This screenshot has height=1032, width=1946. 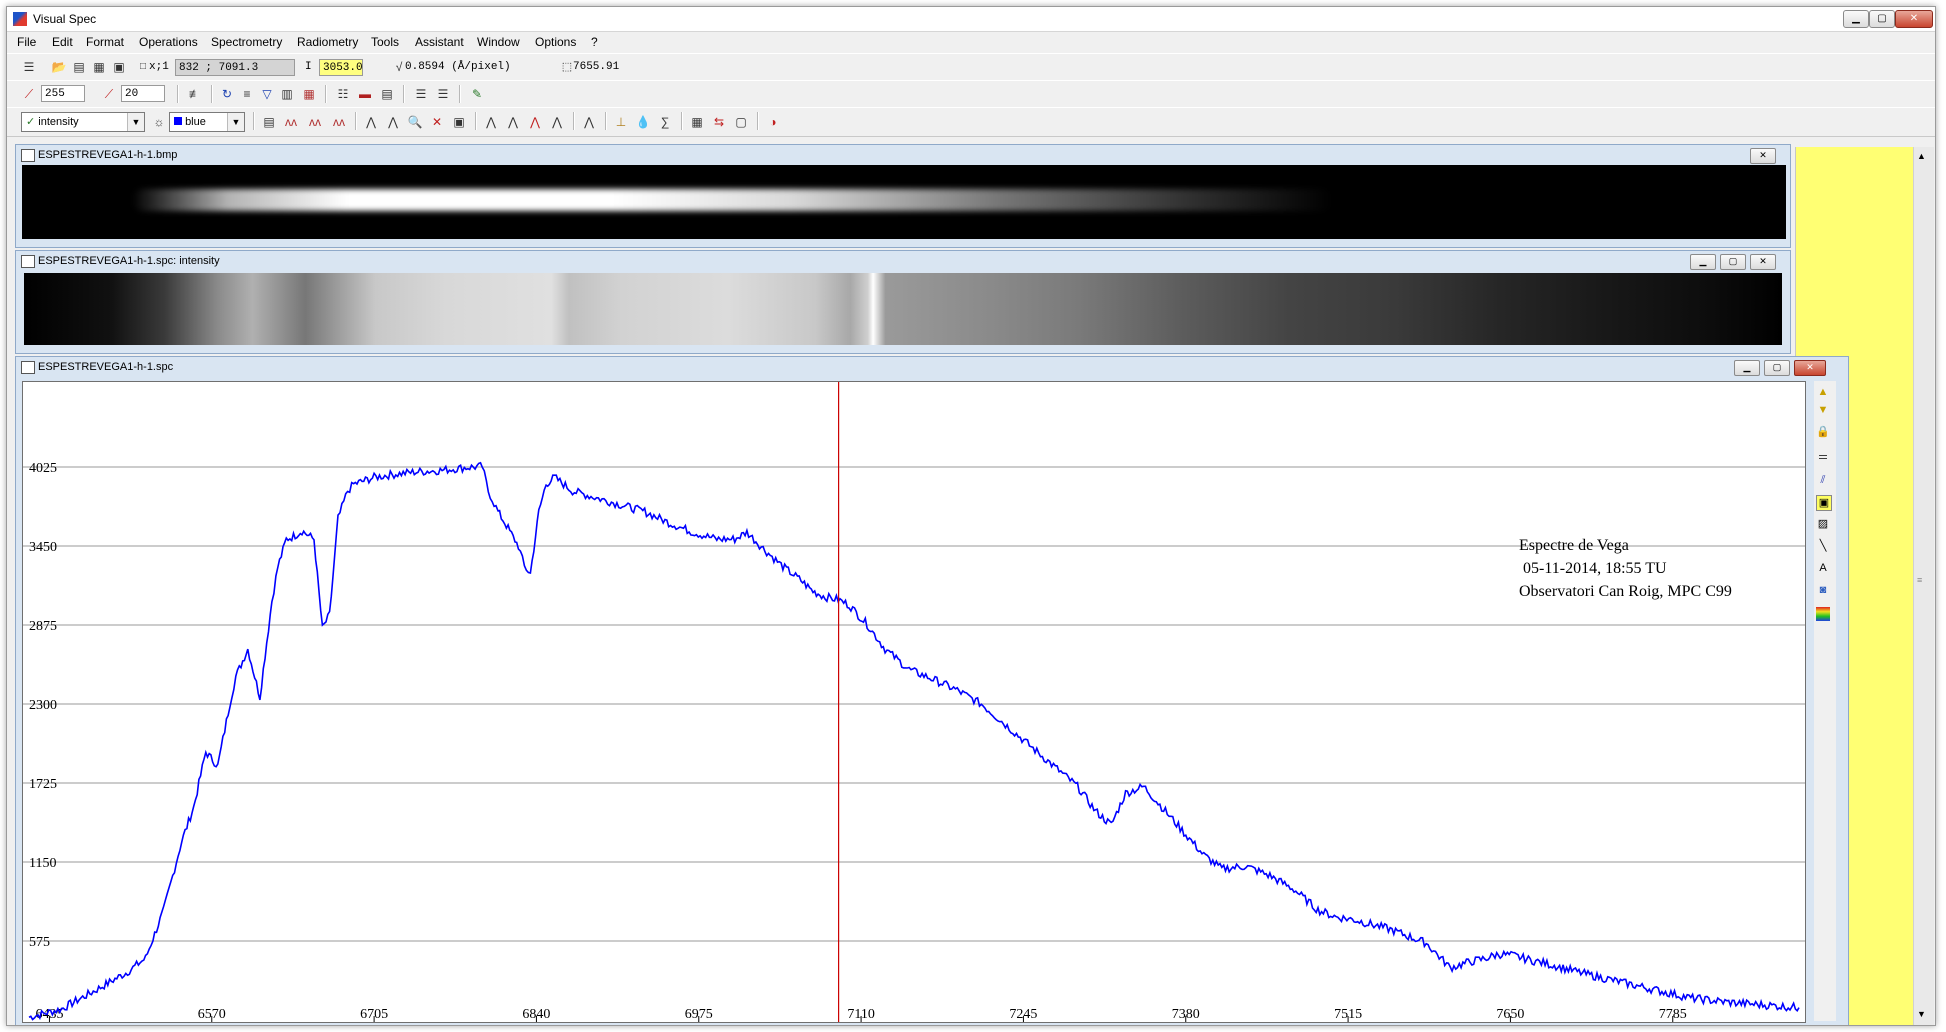 I want to click on spectrum-strip-window: ESPESTREVEGA1-h-1.spc: intensity ▁ ▢ ✕, so click(x=903, y=302).